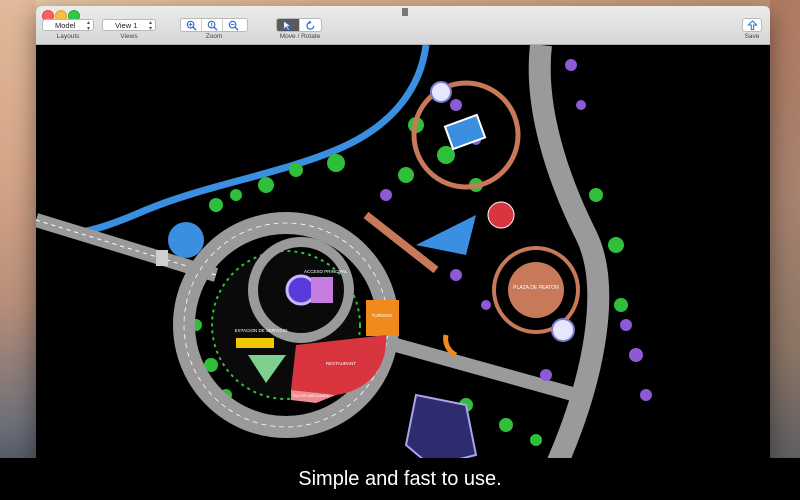  Describe the element at coordinates (68, 36) in the screenshot. I see `layouts-label: Layouts` at that location.